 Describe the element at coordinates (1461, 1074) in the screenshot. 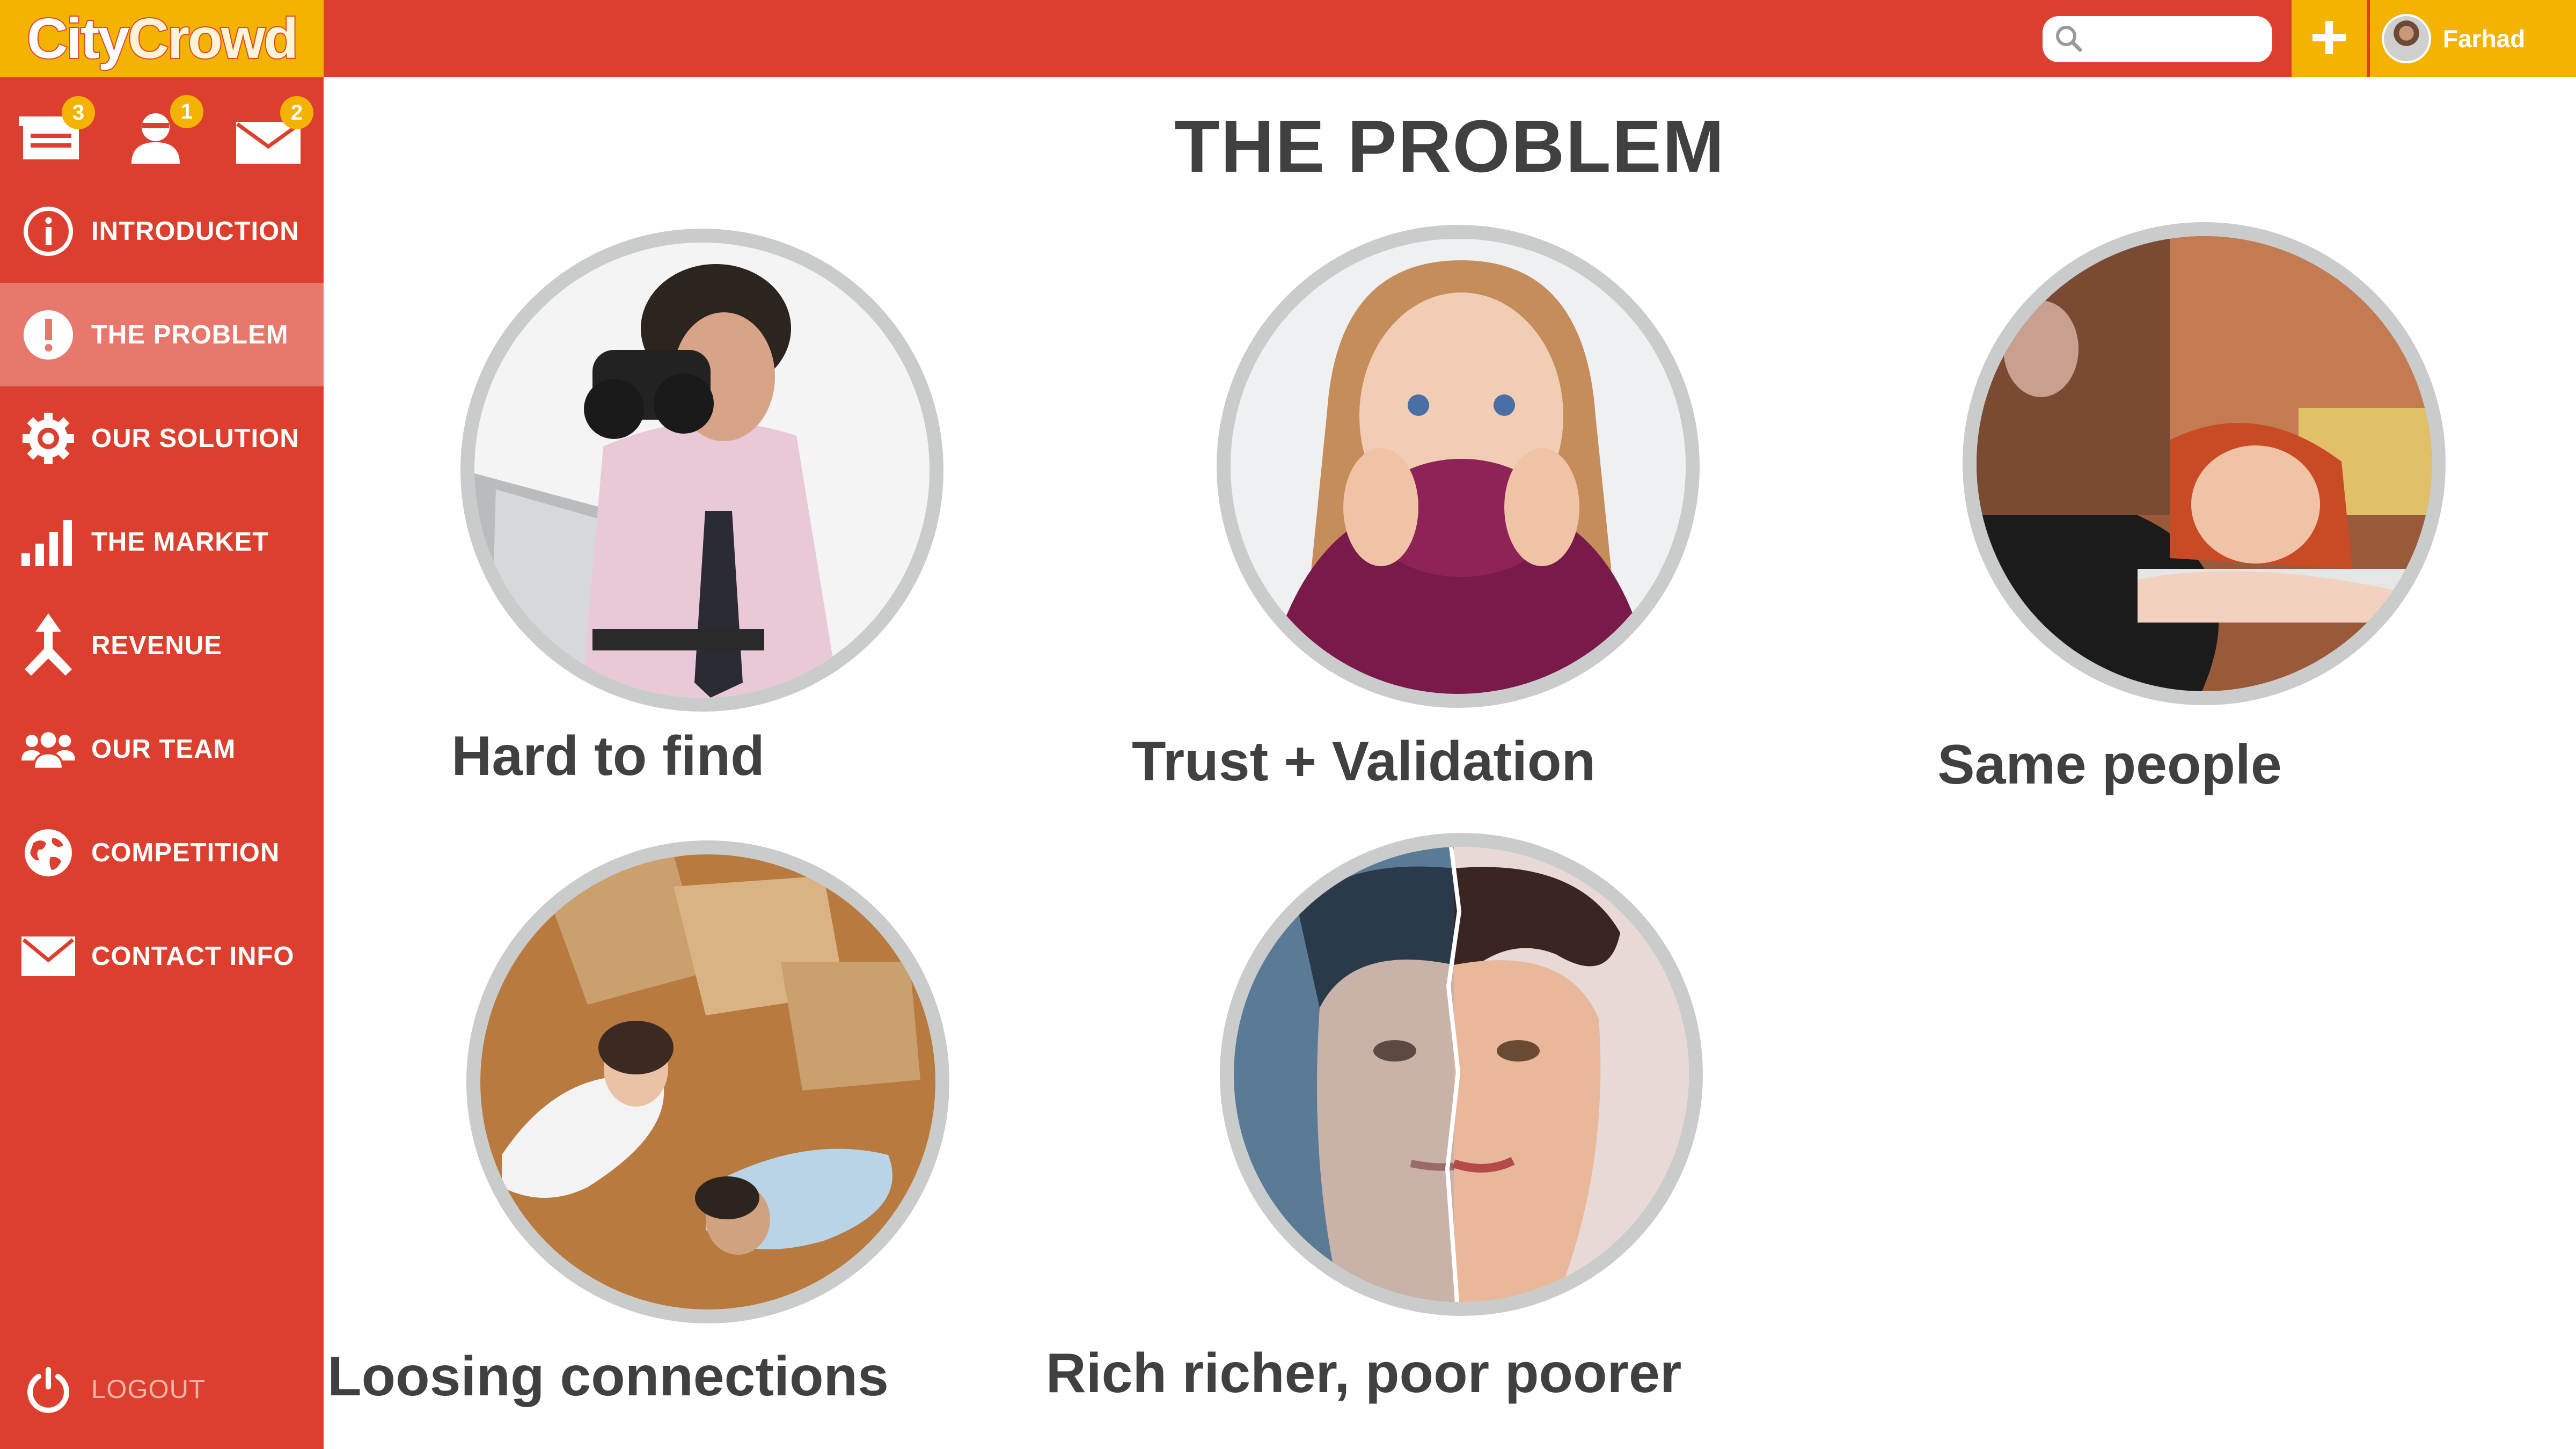

I see `problem-image-rich-richer` at that location.